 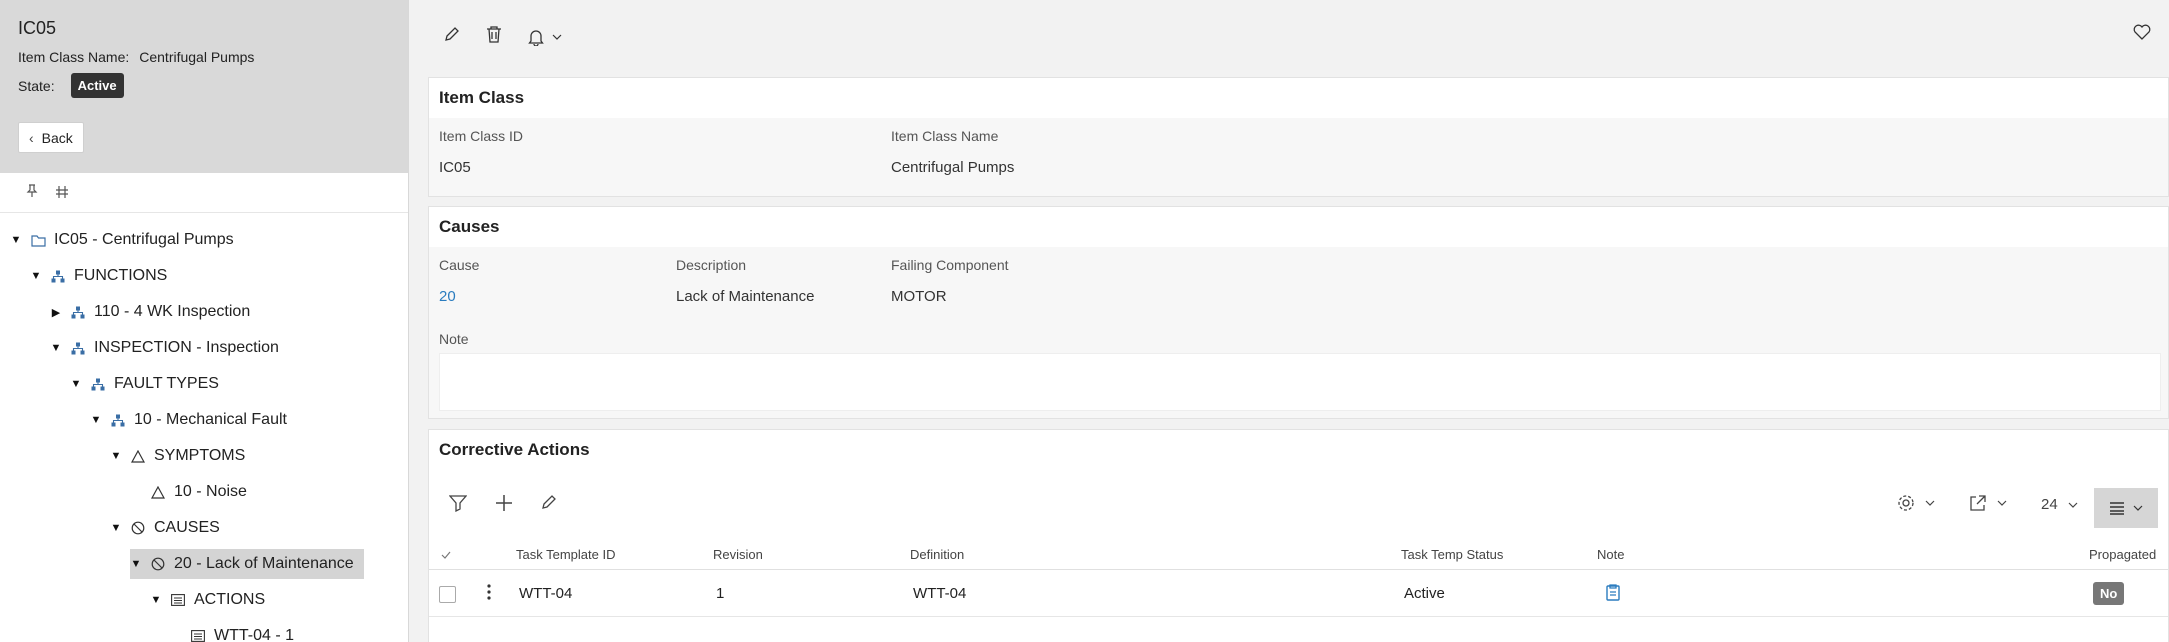 What do you see at coordinates (2142, 34) in the screenshot?
I see `favorite-heart-icon` at bounding box center [2142, 34].